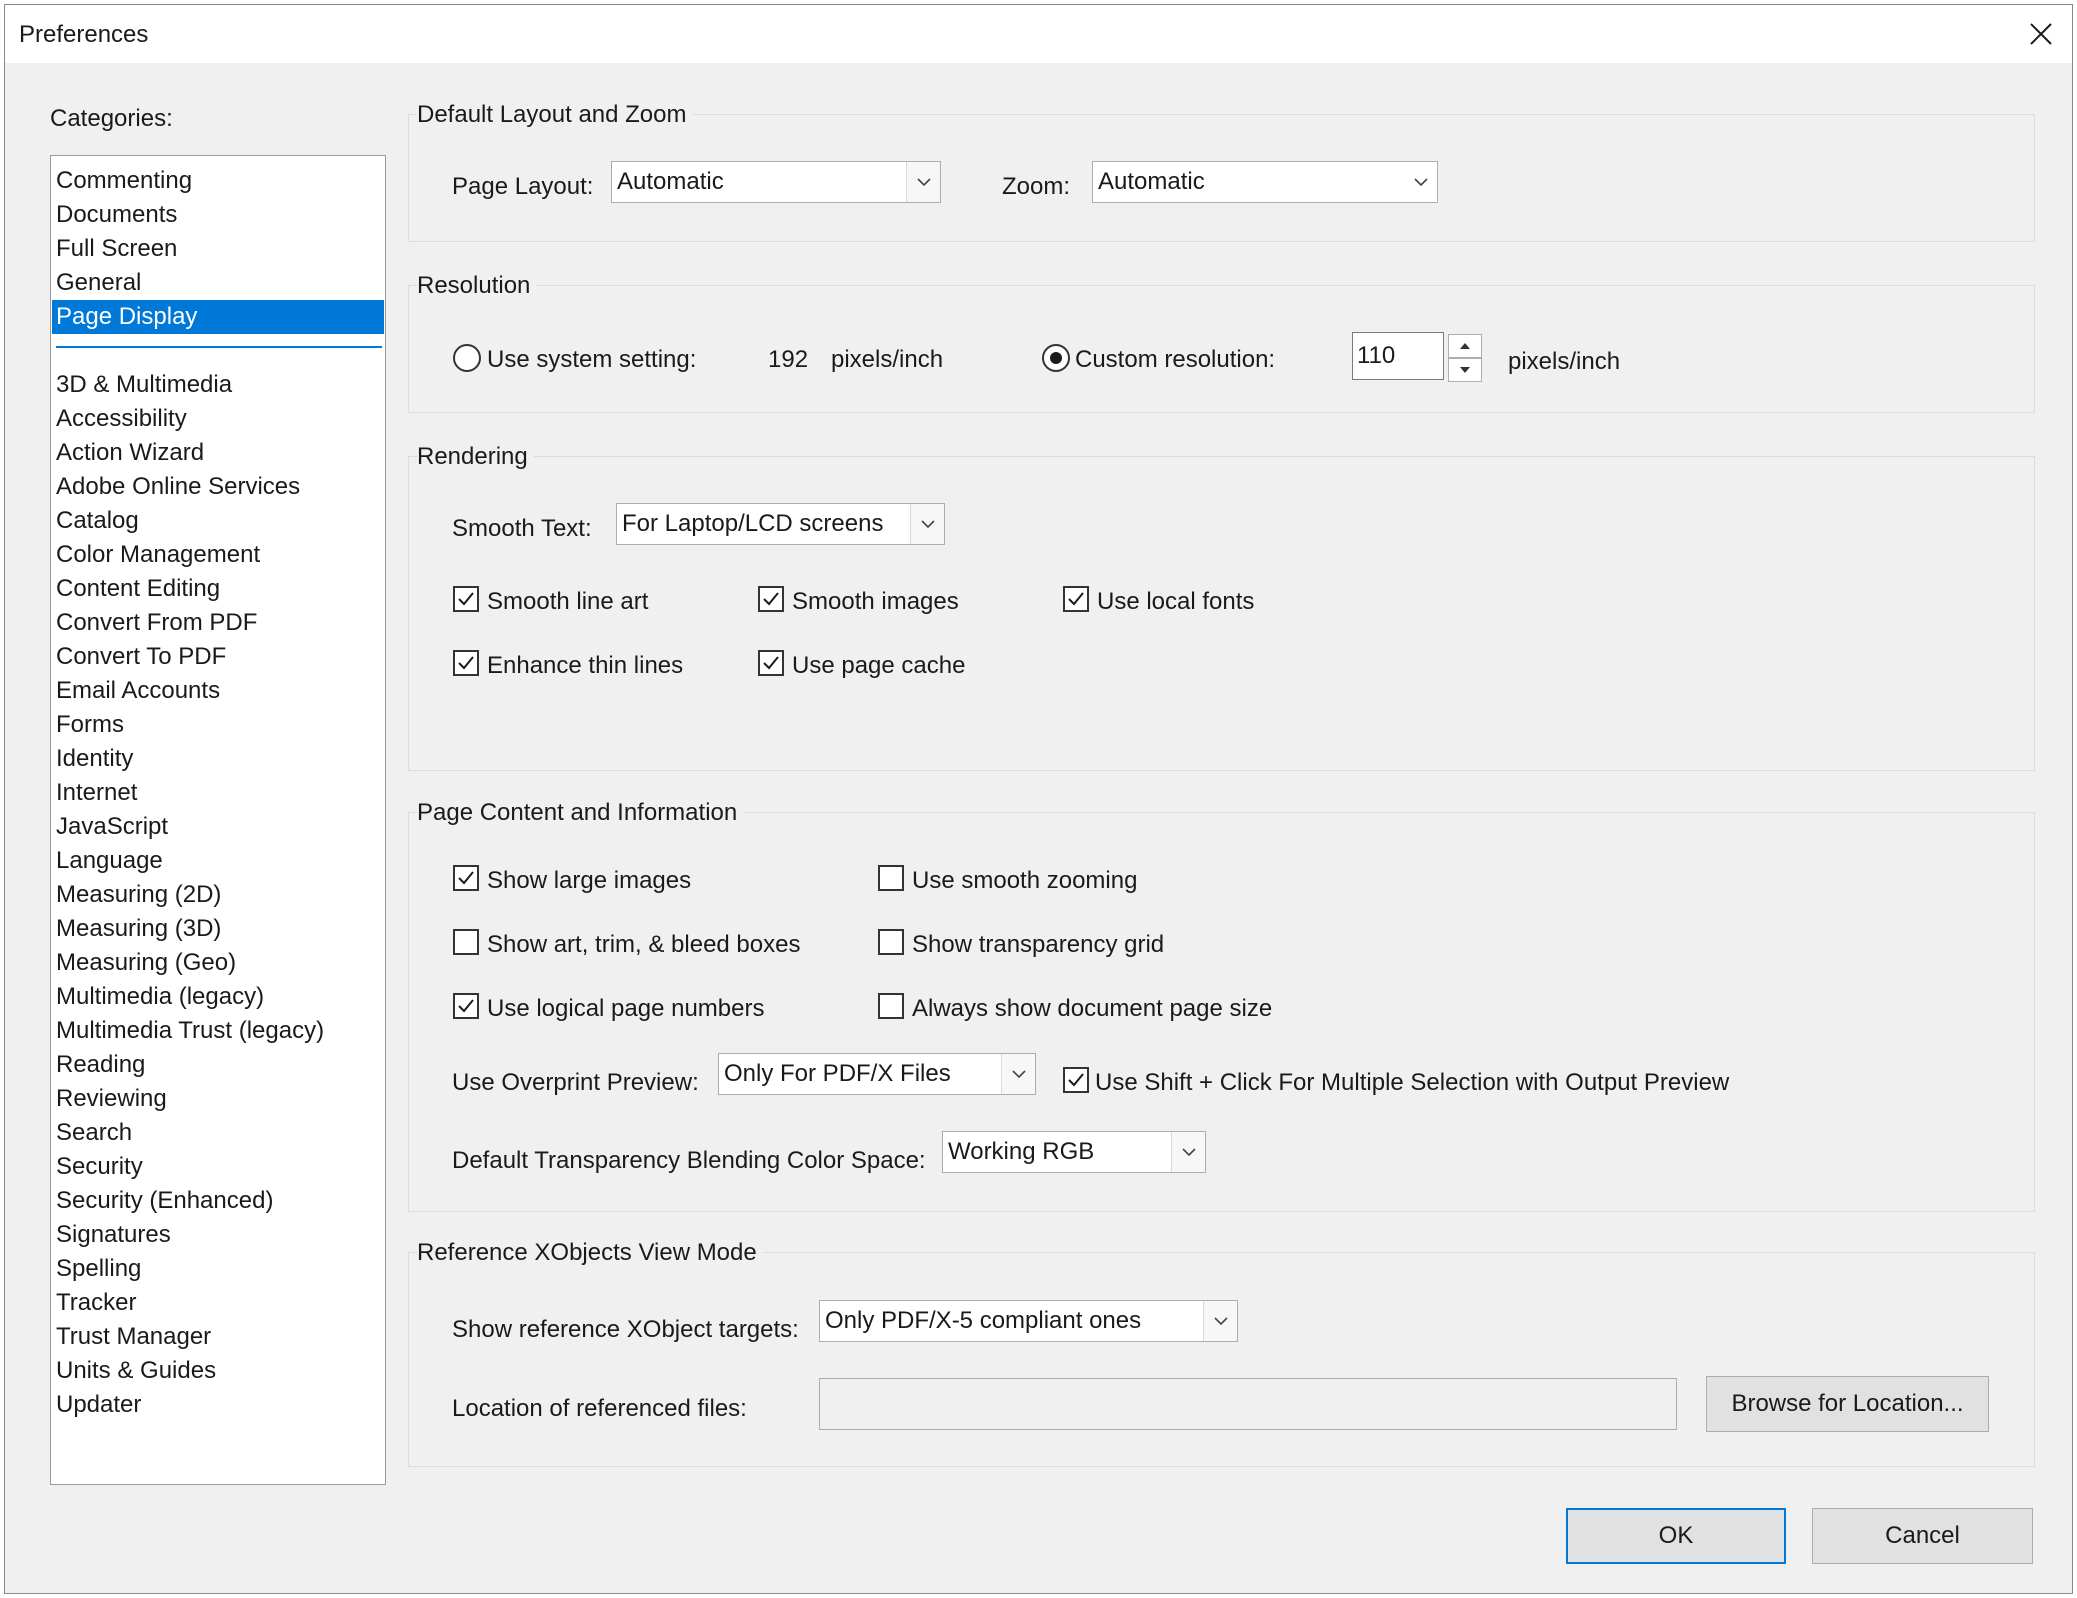  What do you see at coordinates (891, 1006) in the screenshot?
I see `always-show-page-size-checkbox` at bounding box center [891, 1006].